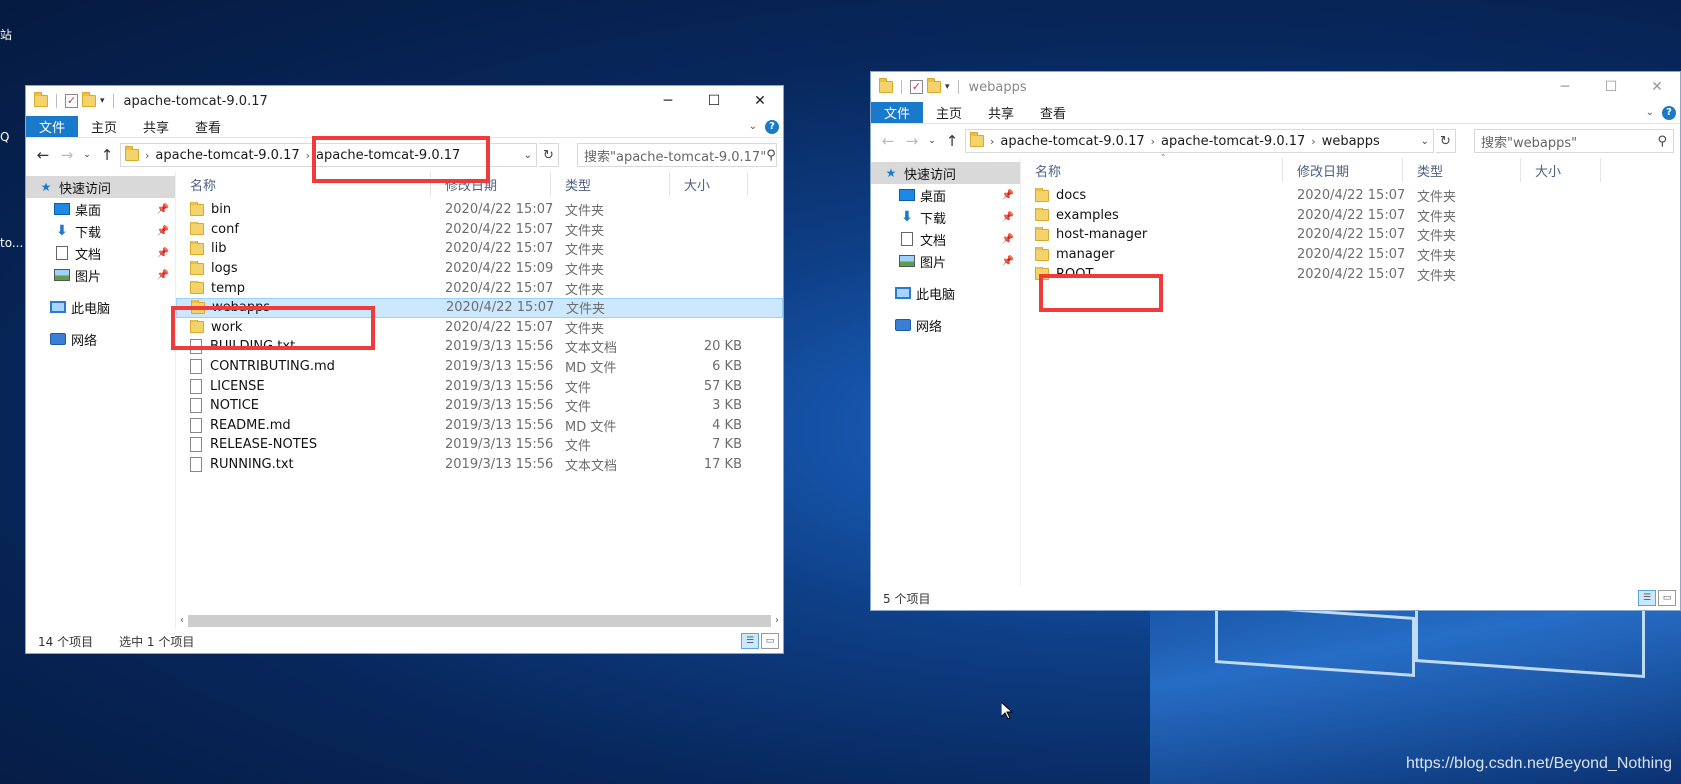 The height and width of the screenshot is (784, 1681). I want to click on scroll-right-icon: ›, so click(777, 620).